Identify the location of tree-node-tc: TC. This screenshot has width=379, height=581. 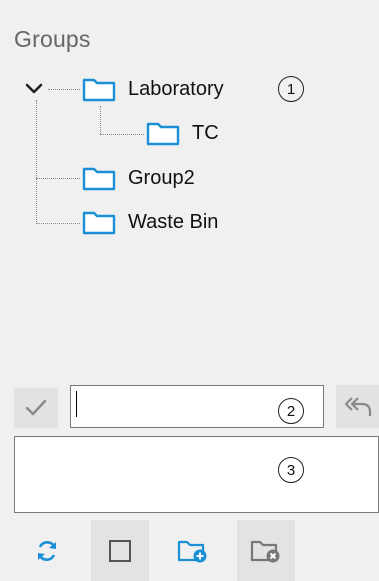
(182, 133).